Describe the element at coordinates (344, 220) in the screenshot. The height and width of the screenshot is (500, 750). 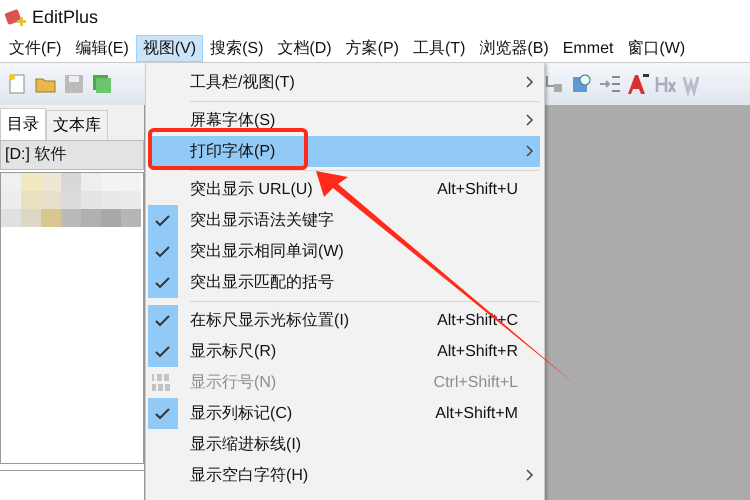
I see `menu-item: 突出显示语法关键字` at that location.